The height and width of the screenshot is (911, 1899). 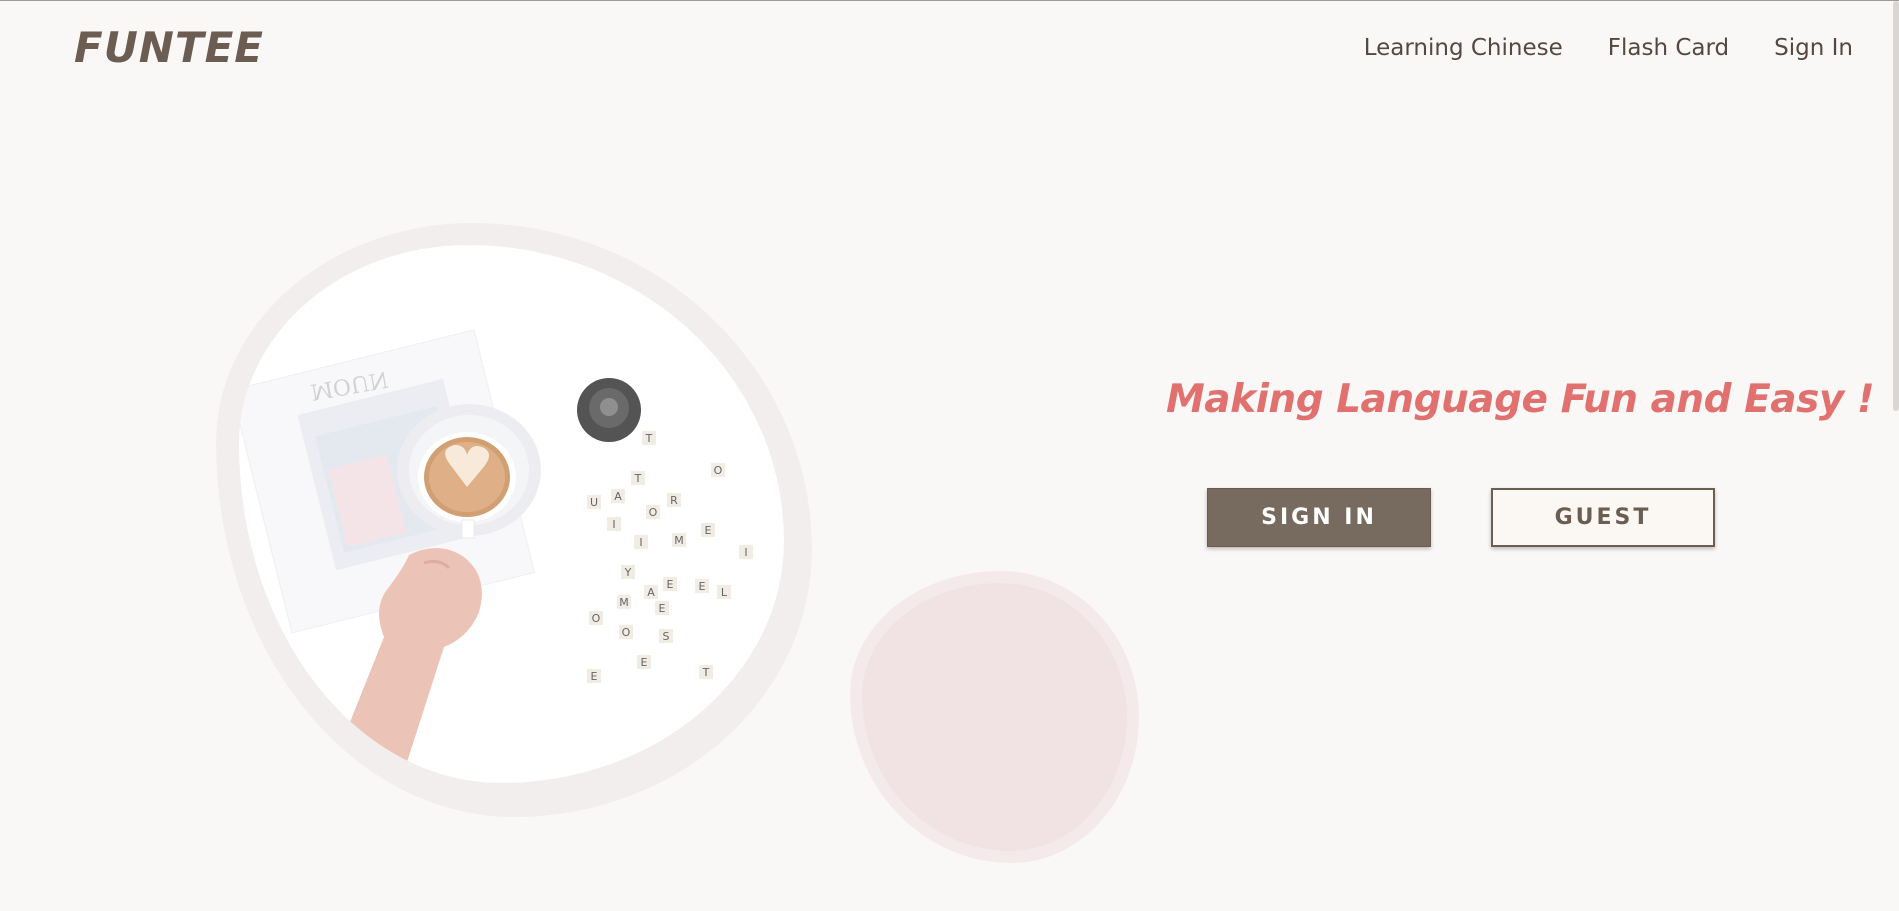 I want to click on guest-button: GUEST, so click(x=1603, y=517).